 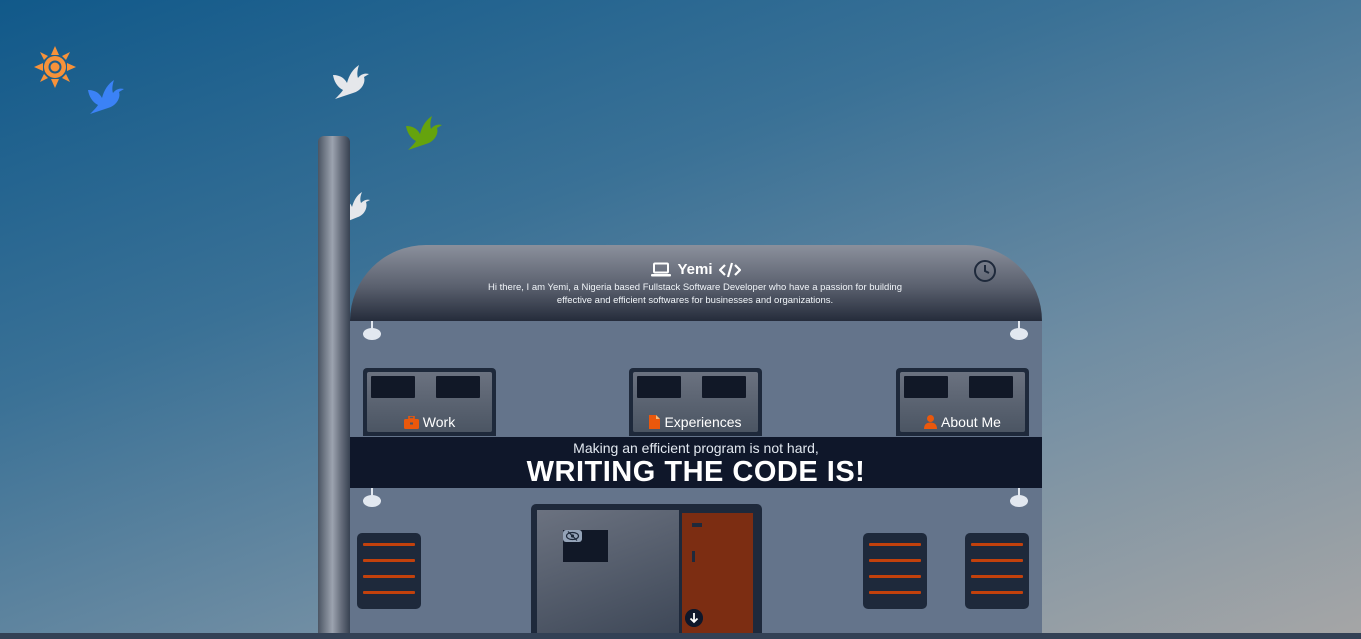 I want to click on arrow-down-icon, so click(x=694, y=618).